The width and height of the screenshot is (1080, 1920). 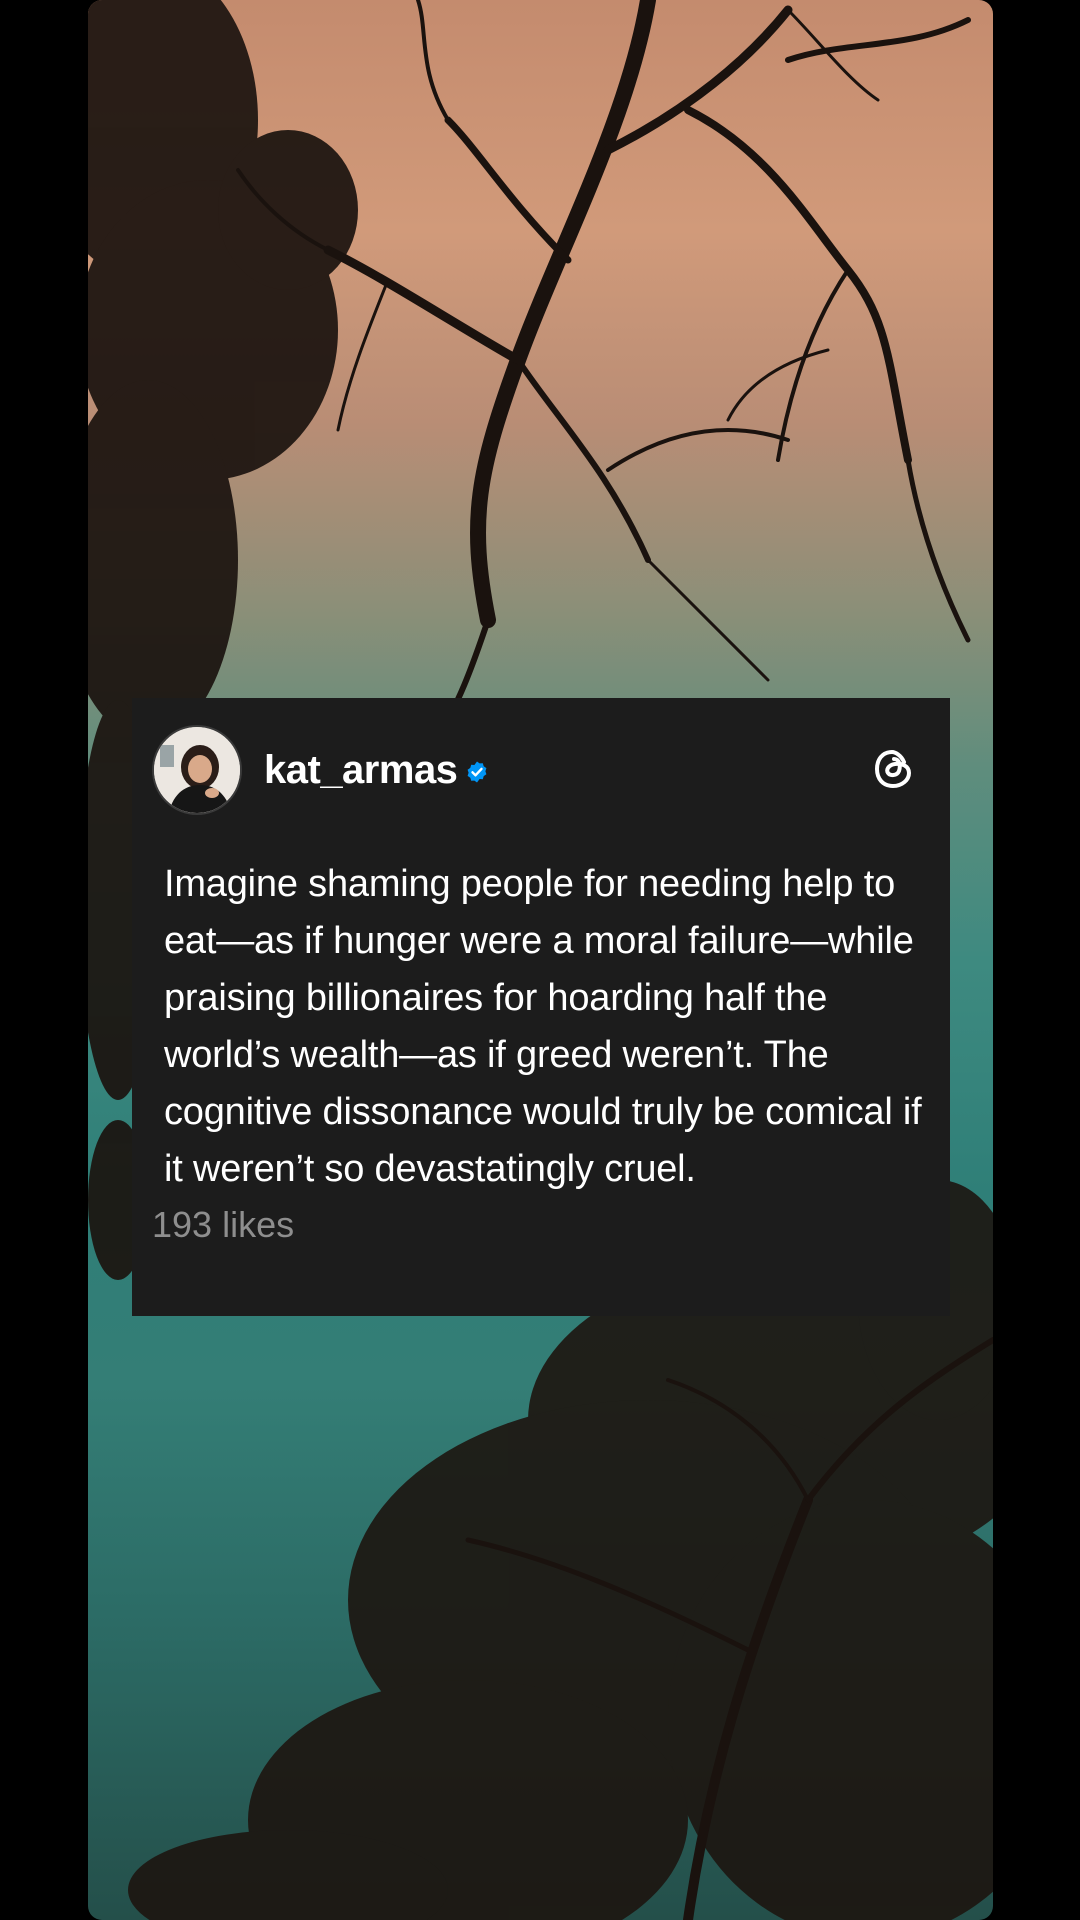 What do you see at coordinates (361, 770) in the screenshot?
I see `username: kat_armas` at bounding box center [361, 770].